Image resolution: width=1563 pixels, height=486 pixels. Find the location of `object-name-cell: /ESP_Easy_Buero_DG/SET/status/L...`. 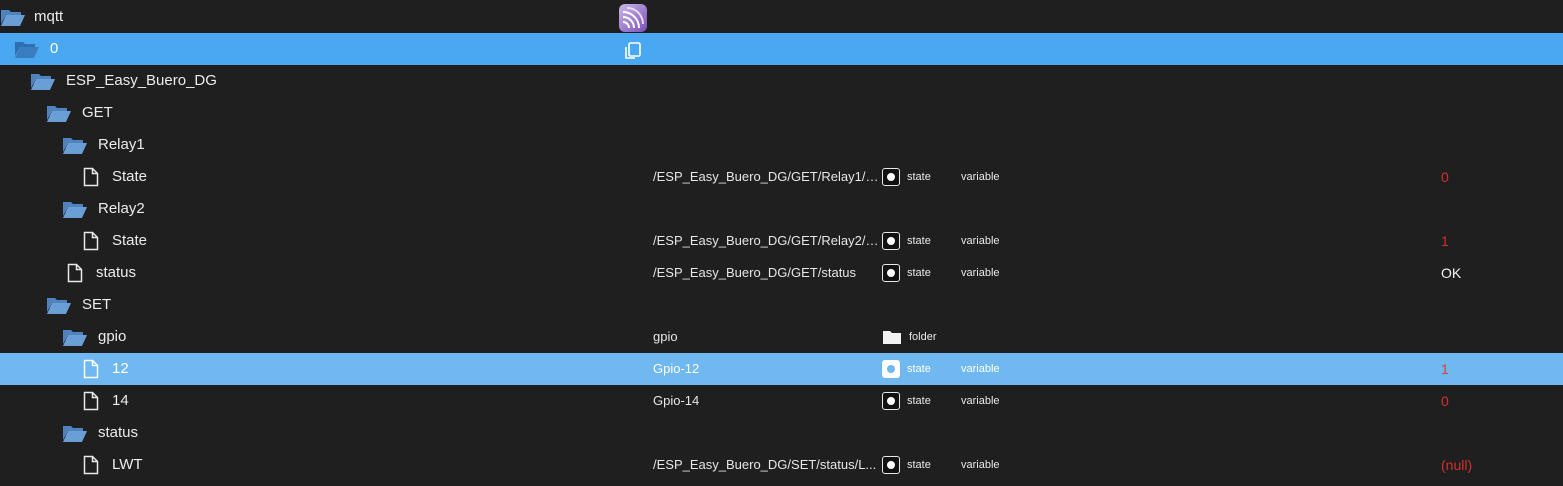

object-name-cell: /ESP_Easy_Buero_DG/SET/status/L... is located at coordinates (765, 464).